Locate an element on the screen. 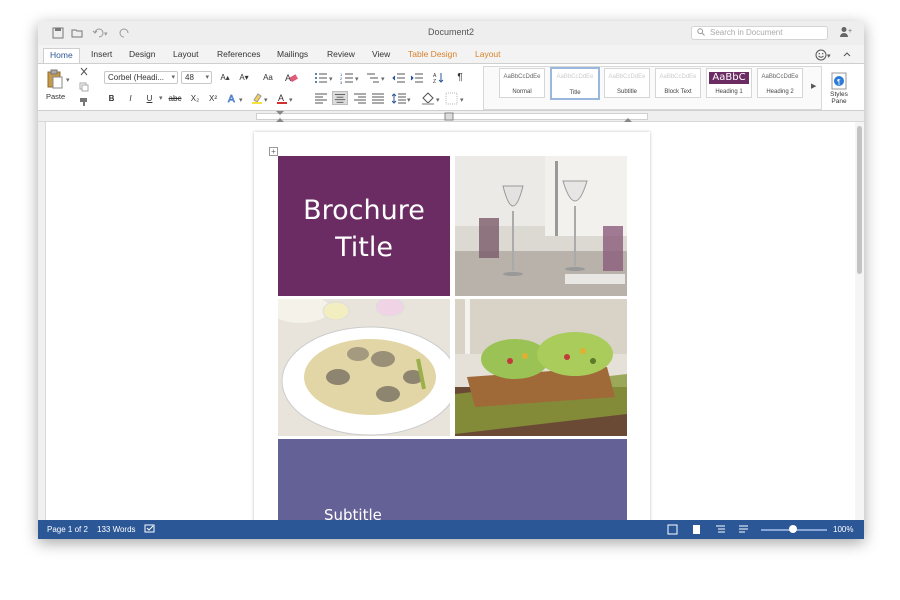 The height and width of the screenshot is (600, 900). title-cell: Brochure Title is located at coordinates (364, 226).